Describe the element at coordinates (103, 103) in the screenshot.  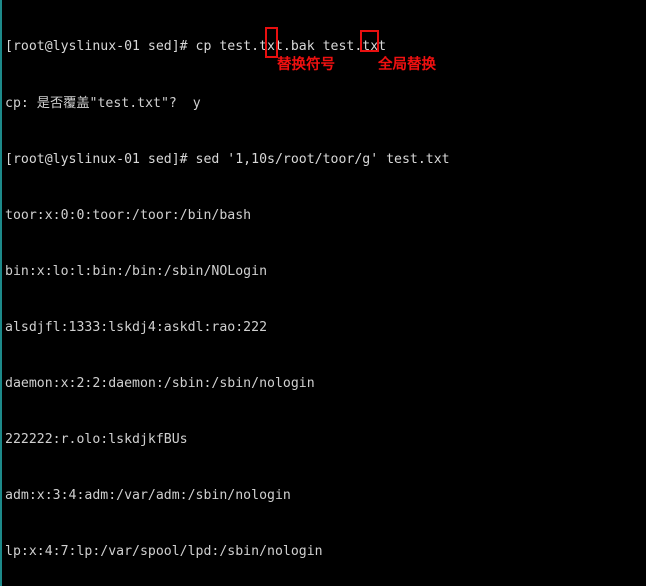
I see `terminal-line: cp: 是否覆盖"test.txt"? y` at that location.